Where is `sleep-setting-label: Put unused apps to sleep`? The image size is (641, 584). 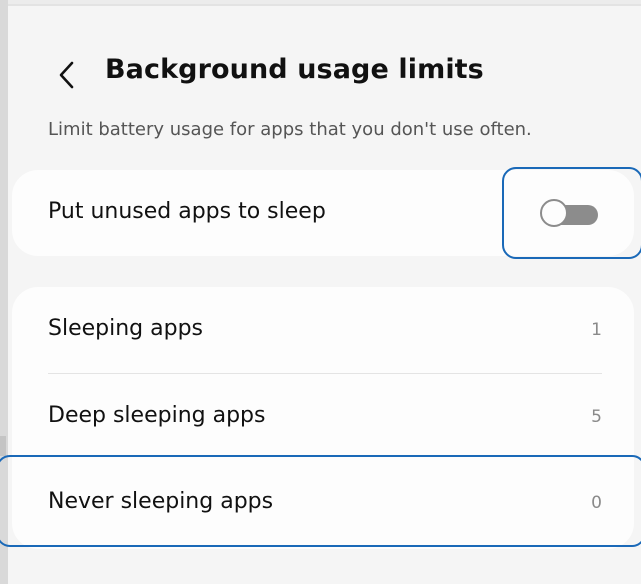 sleep-setting-label: Put unused apps to sleep is located at coordinates (187, 211).